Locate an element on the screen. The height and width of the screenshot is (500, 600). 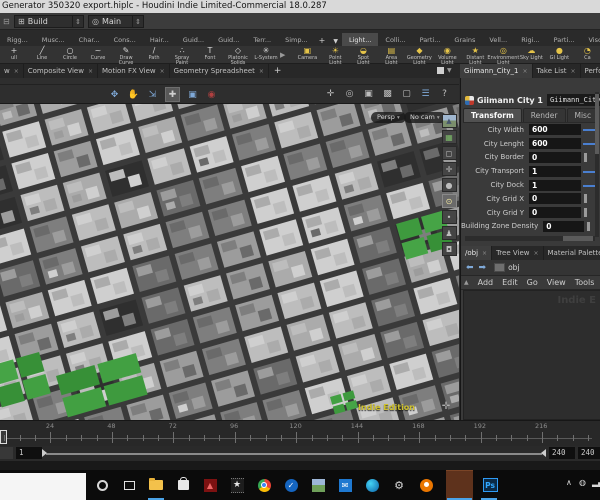
file-explorer-icon is located at coordinates (156, 485).